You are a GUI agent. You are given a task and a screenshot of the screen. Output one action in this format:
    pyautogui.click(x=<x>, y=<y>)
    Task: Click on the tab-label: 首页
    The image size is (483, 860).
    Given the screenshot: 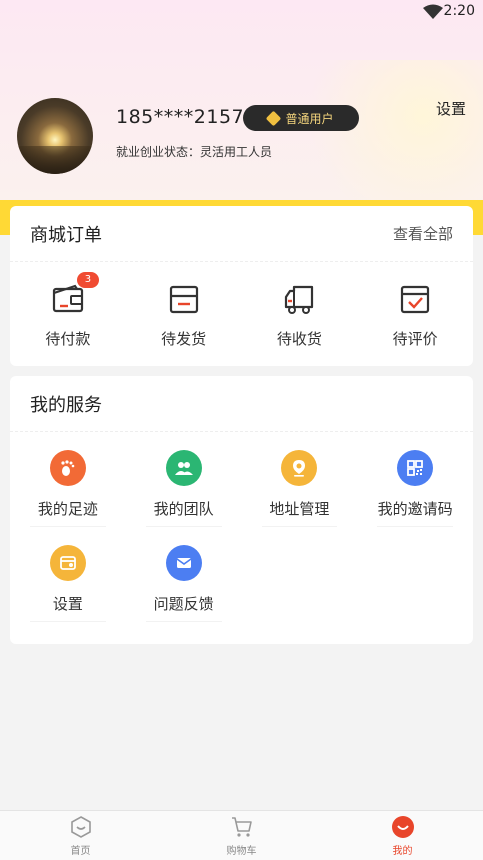 What is the action you would take?
    pyautogui.click(x=80, y=851)
    